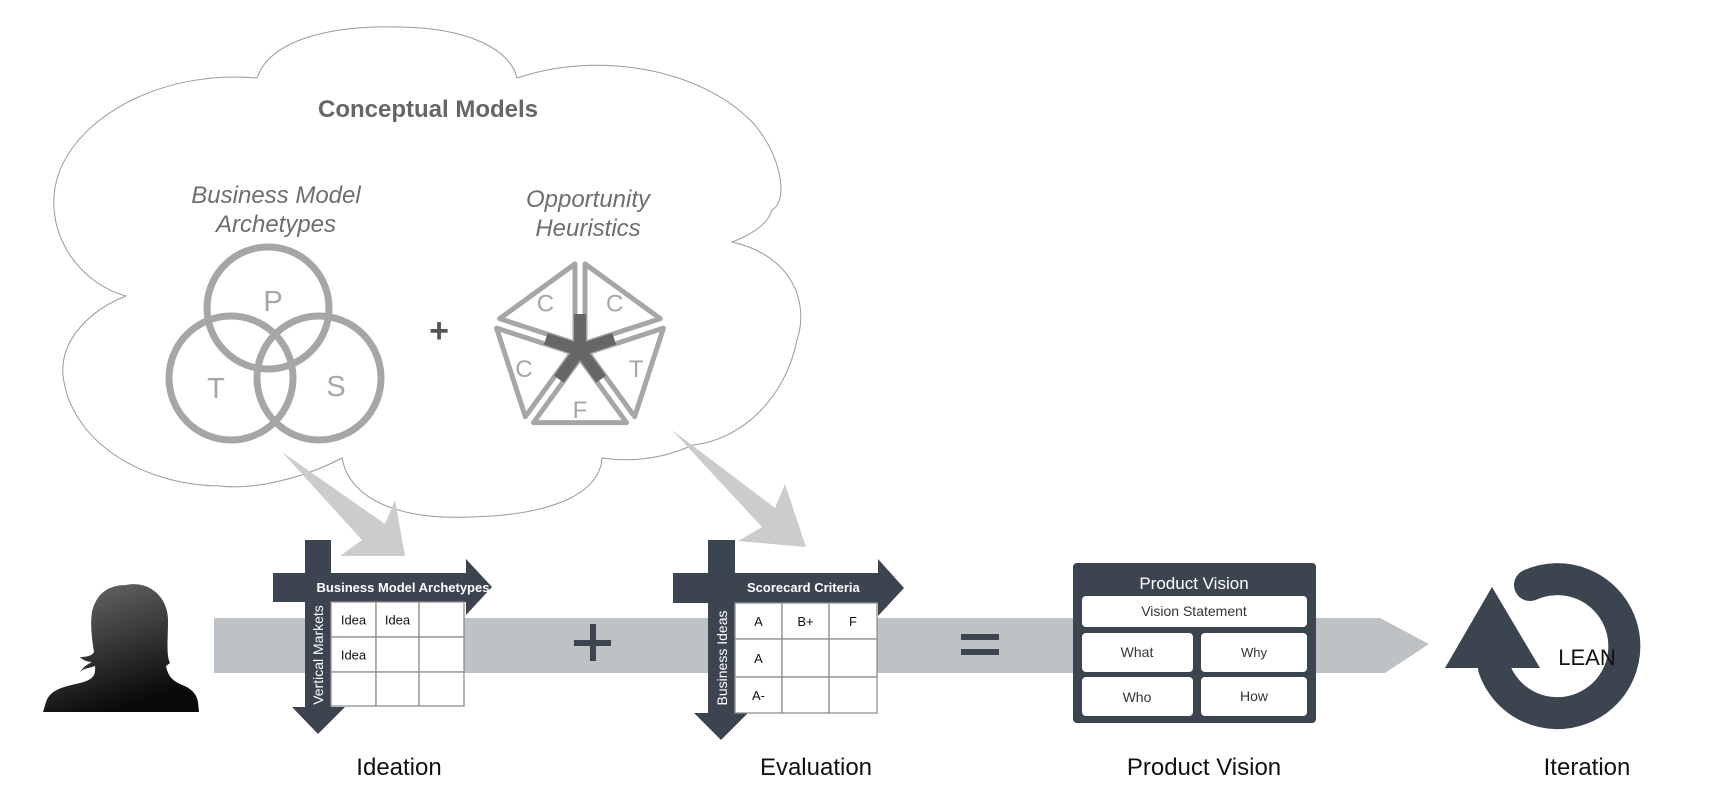  I want to click on ideation-row-axis-label: Vertical Markets, so click(318, 655).